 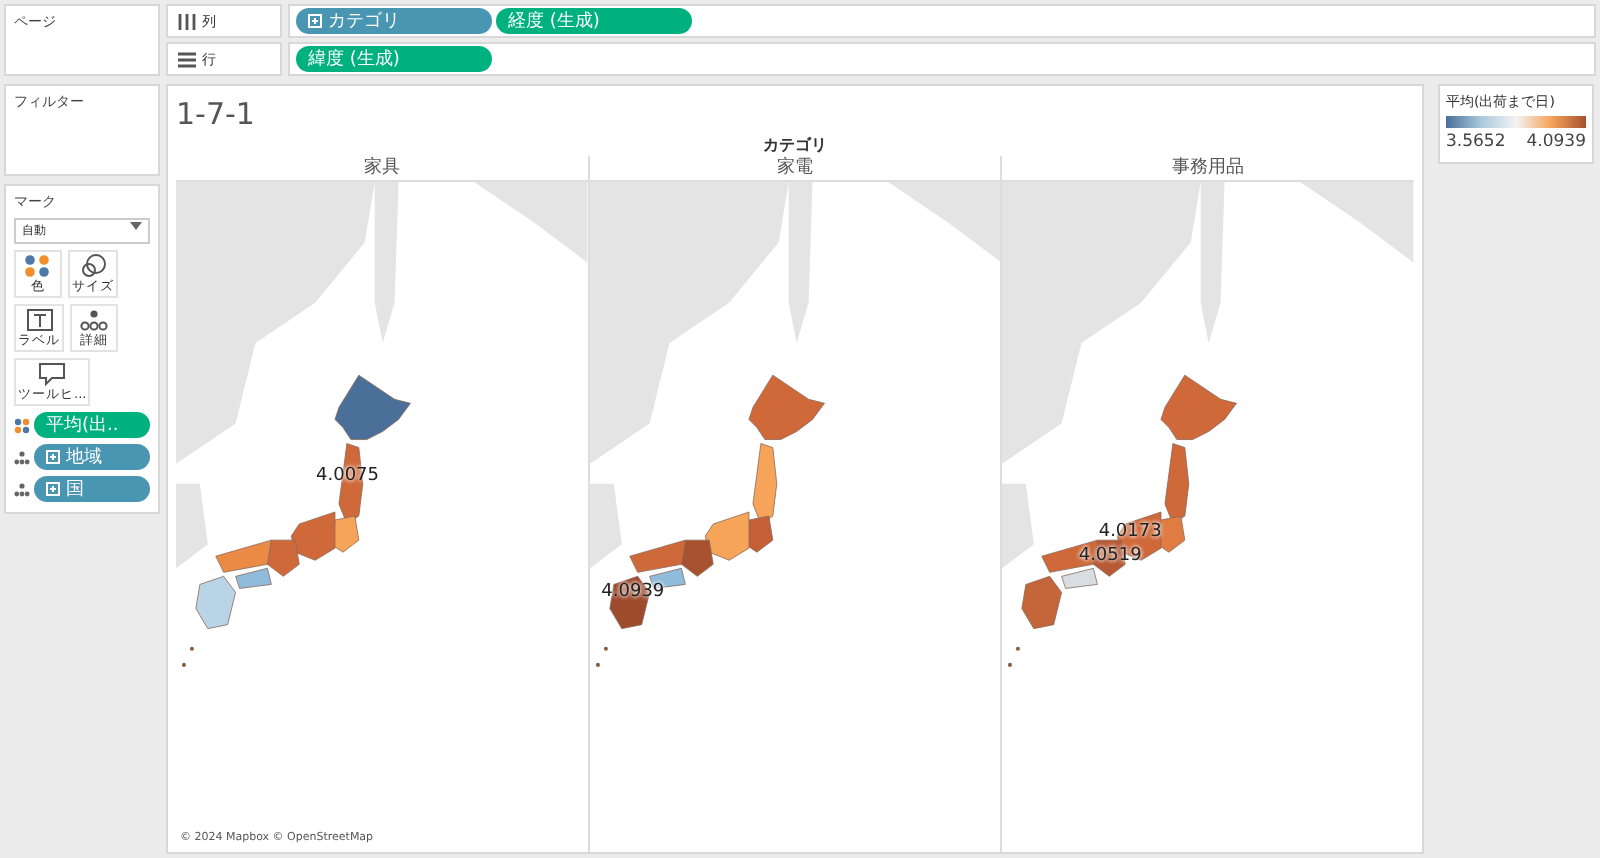 What do you see at coordinates (1556, 142) in the screenshot?
I see `legend-max: 4.0939` at bounding box center [1556, 142].